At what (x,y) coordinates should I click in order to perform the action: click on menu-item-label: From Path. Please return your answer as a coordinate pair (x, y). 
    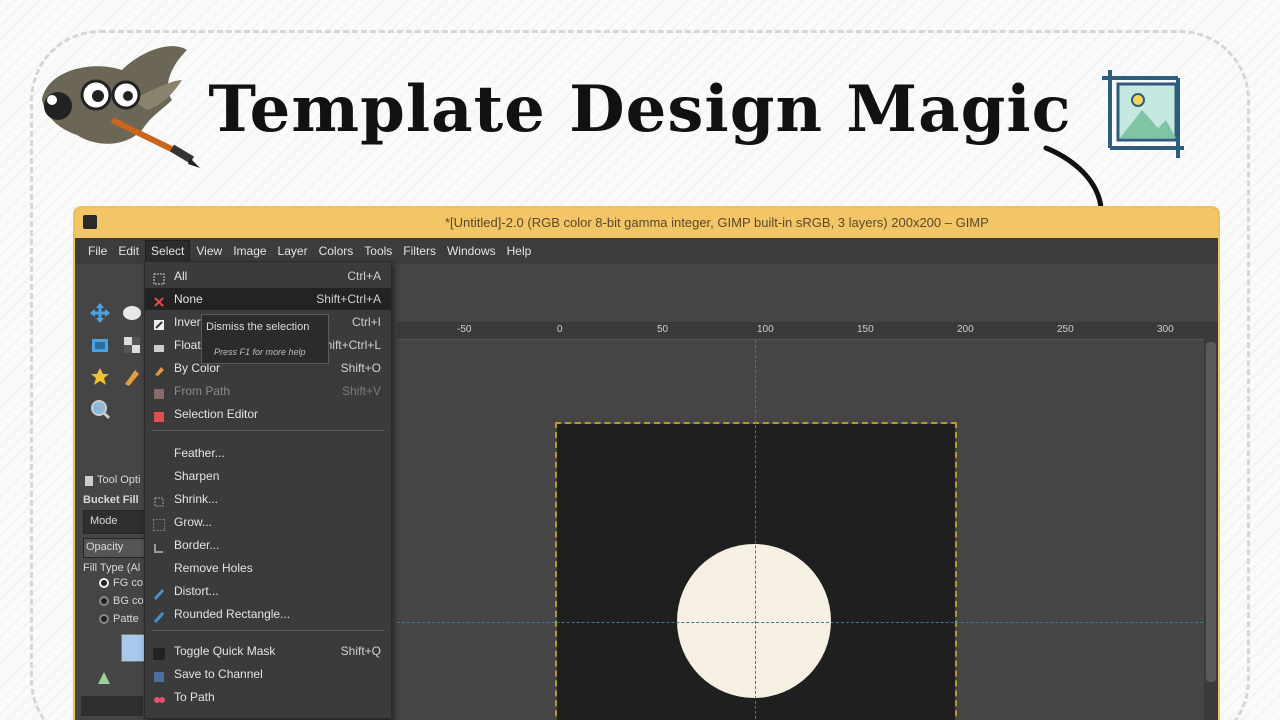
    Looking at the image, I should click on (202, 391).